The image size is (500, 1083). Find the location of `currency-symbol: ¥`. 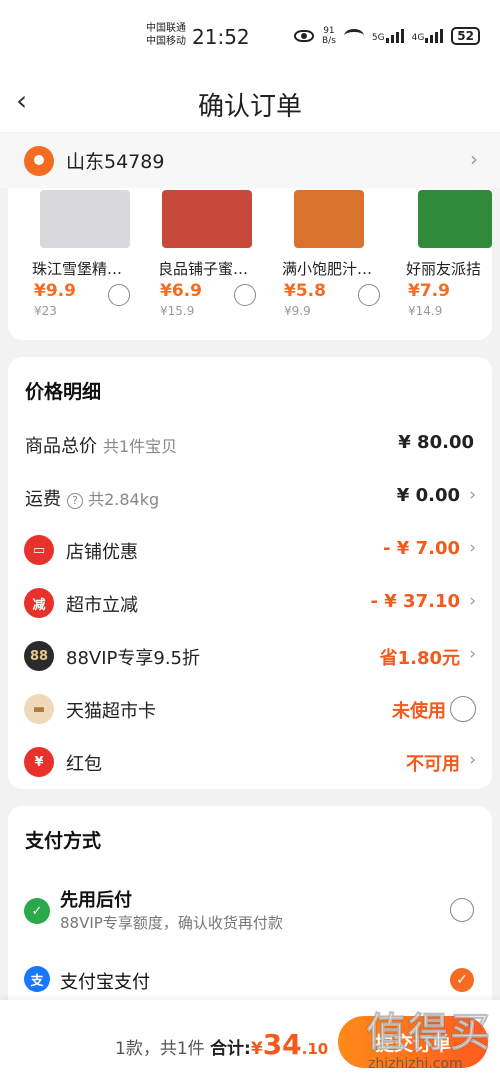

currency-symbol: ¥ is located at coordinates (256, 1049).